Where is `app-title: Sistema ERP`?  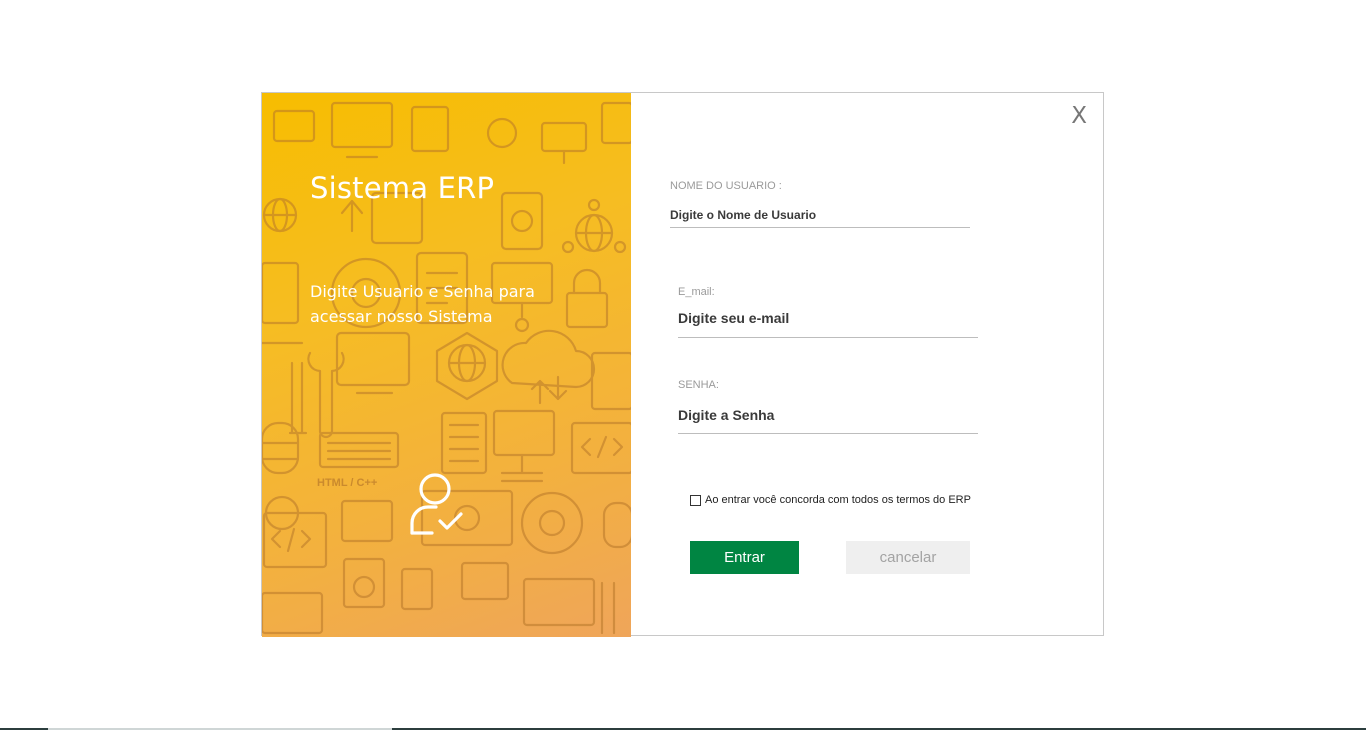 app-title: Sistema ERP is located at coordinates (402, 188).